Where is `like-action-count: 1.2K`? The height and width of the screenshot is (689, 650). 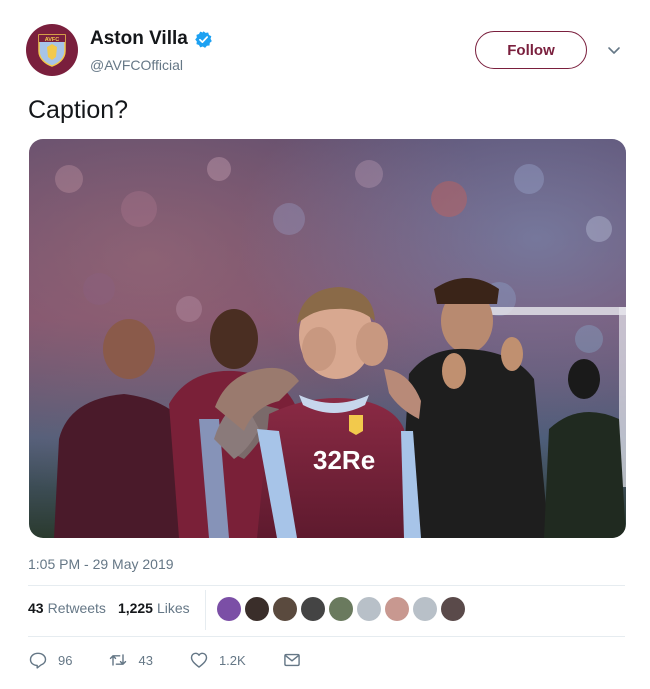 like-action-count: 1.2K is located at coordinates (232, 660).